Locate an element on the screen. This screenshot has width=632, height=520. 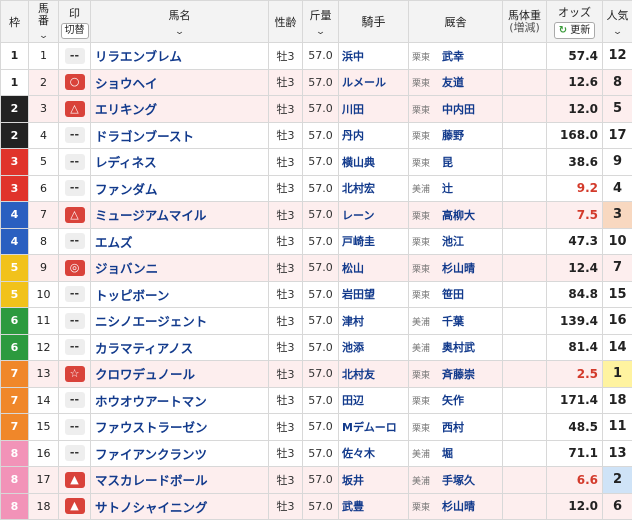
horse-name-link: レディネス is located at coordinates (179, 162).